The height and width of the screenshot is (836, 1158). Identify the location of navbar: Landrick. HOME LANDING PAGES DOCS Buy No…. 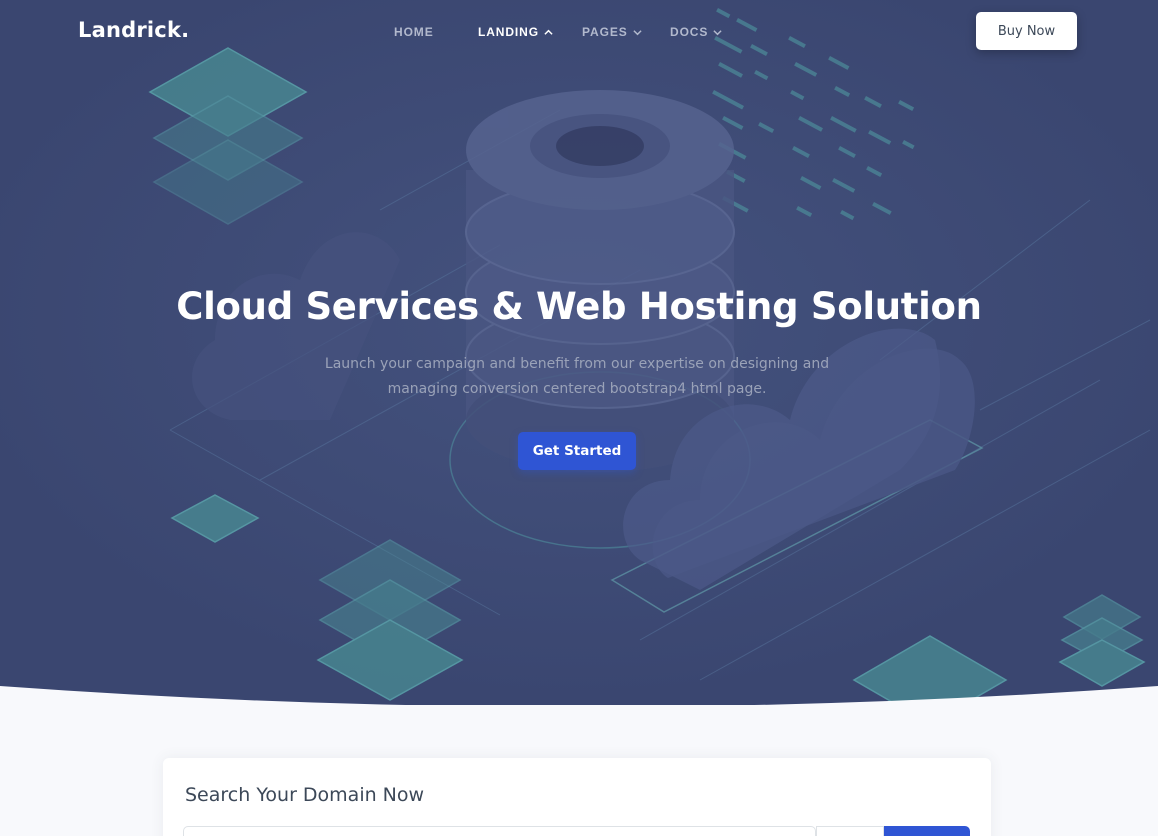
(579, 32).